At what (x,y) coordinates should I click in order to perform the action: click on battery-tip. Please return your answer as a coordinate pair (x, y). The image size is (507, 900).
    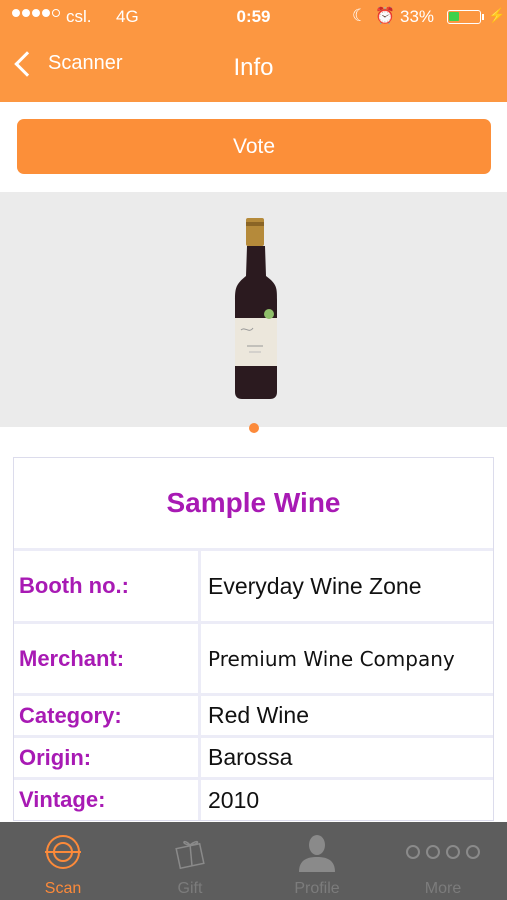
    Looking at the image, I should click on (483, 17).